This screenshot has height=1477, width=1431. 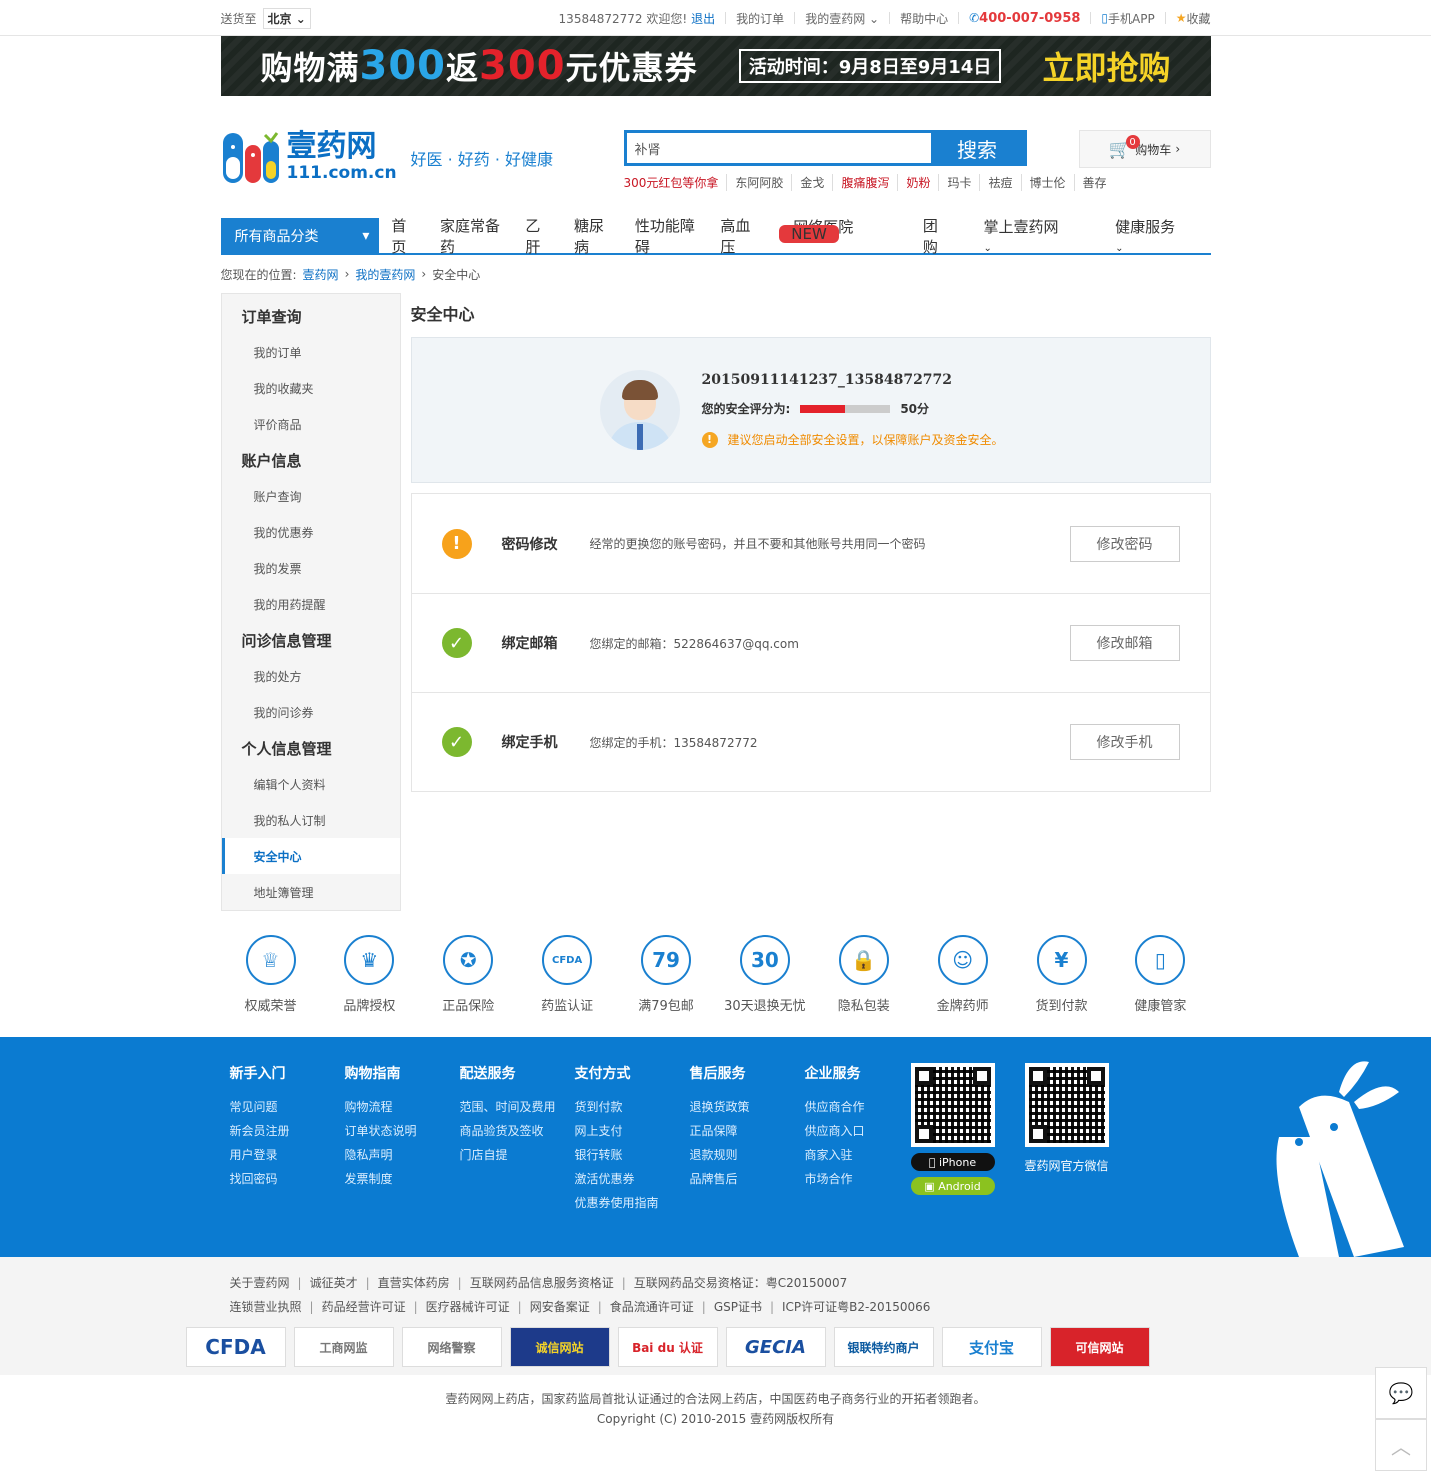 What do you see at coordinates (1025, 235) in the screenshot?
I see `nav-mobile: 掌上壹药网 ⌄` at bounding box center [1025, 235].